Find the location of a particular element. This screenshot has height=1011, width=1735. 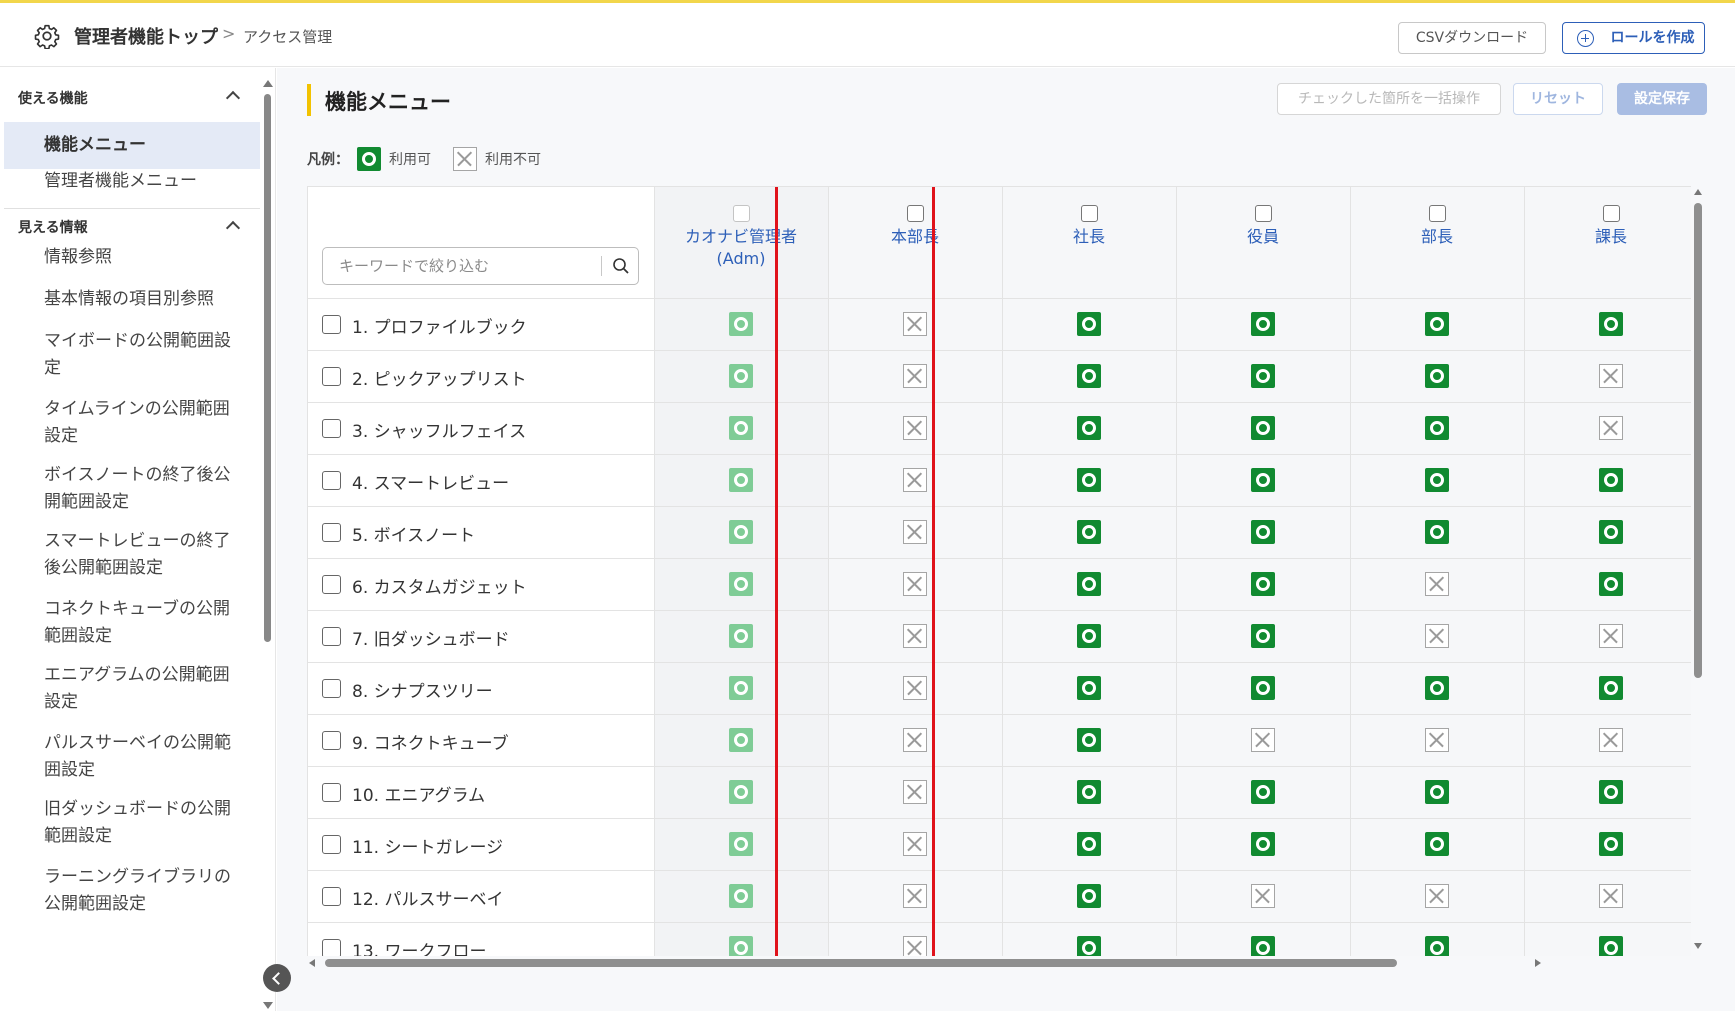

sidebar-info-item: ラーニングライブラリの 公開範囲設定 is located at coordinates (132, 891).